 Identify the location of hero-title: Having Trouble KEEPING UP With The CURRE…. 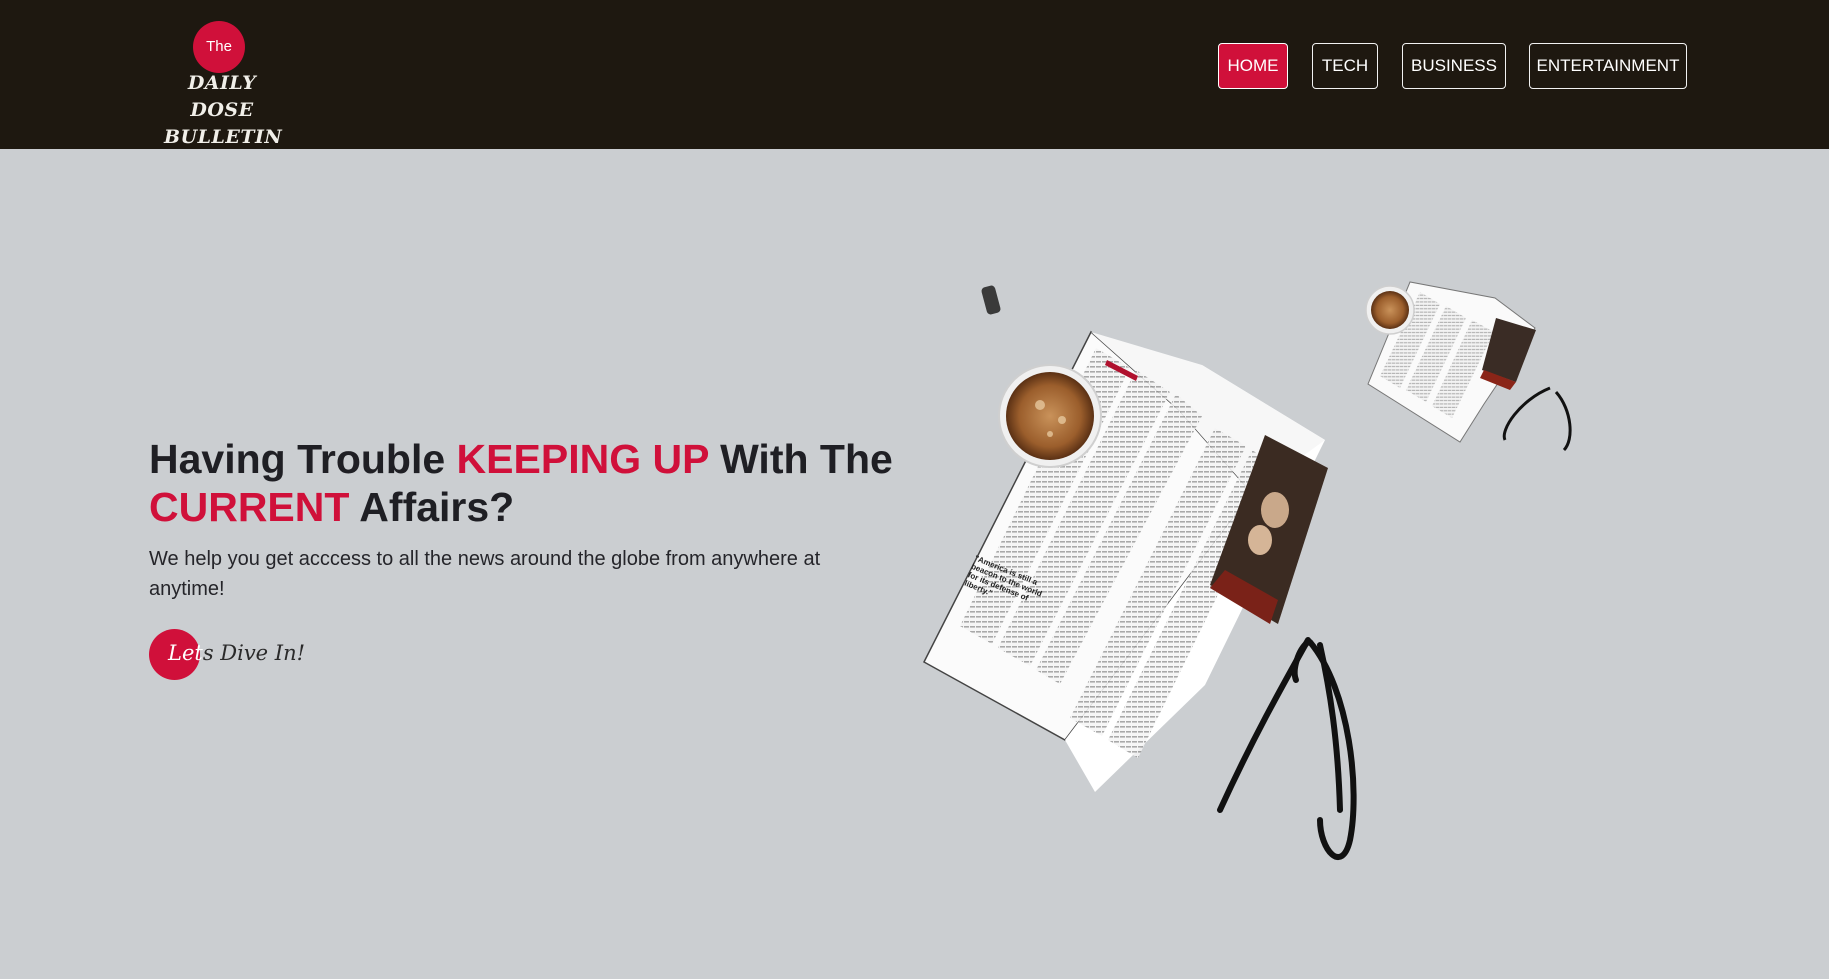
(529, 483).